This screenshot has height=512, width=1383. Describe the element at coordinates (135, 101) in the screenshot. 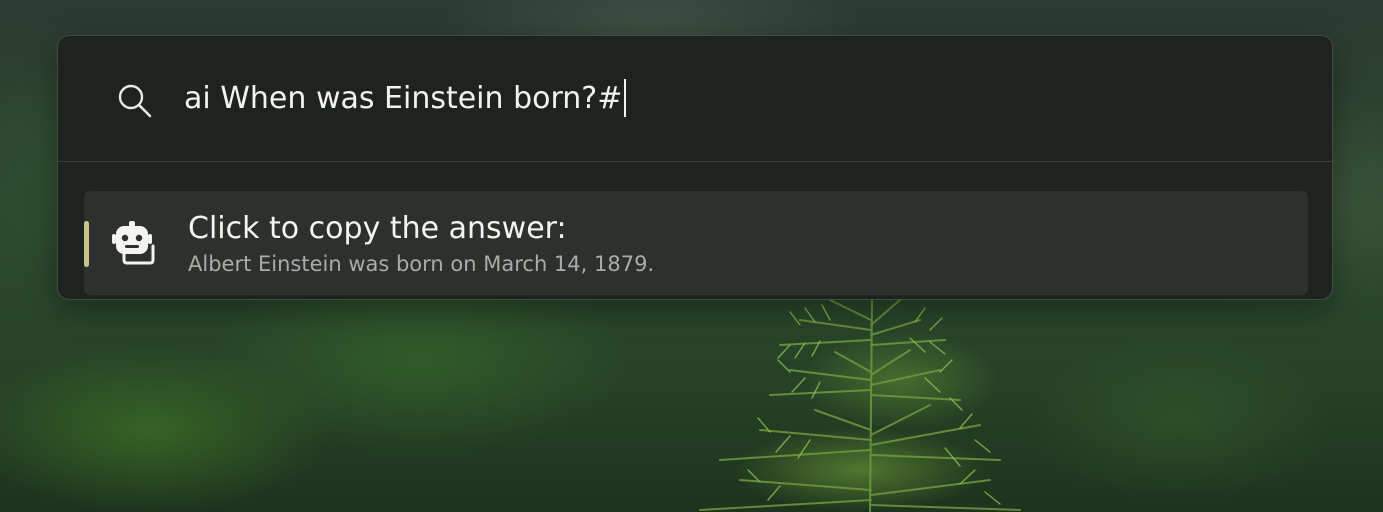

I see `search-icon` at that location.